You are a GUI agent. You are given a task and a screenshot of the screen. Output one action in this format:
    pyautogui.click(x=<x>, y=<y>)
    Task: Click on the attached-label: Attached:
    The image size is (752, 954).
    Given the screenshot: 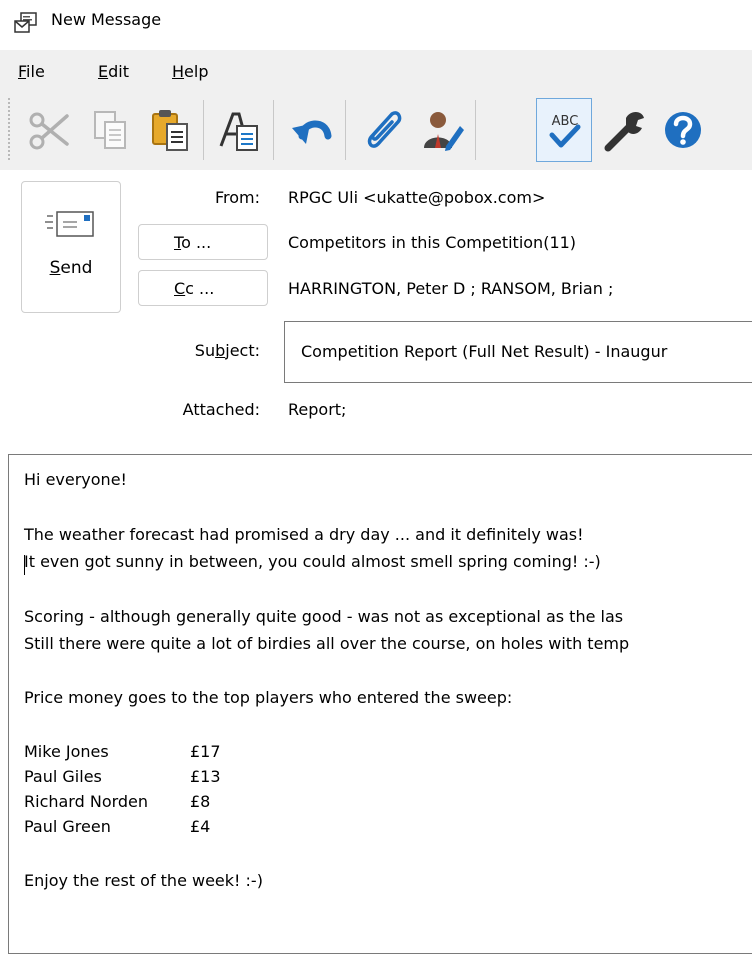 What is the action you would take?
    pyautogui.click(x=221, y=409)
    